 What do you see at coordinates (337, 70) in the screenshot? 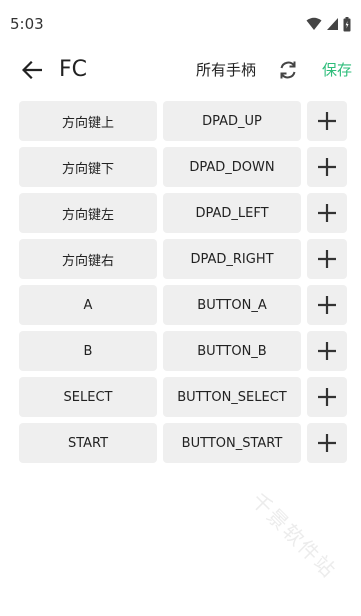
I see `save-button: 保存` at bounding box center [337, 70].